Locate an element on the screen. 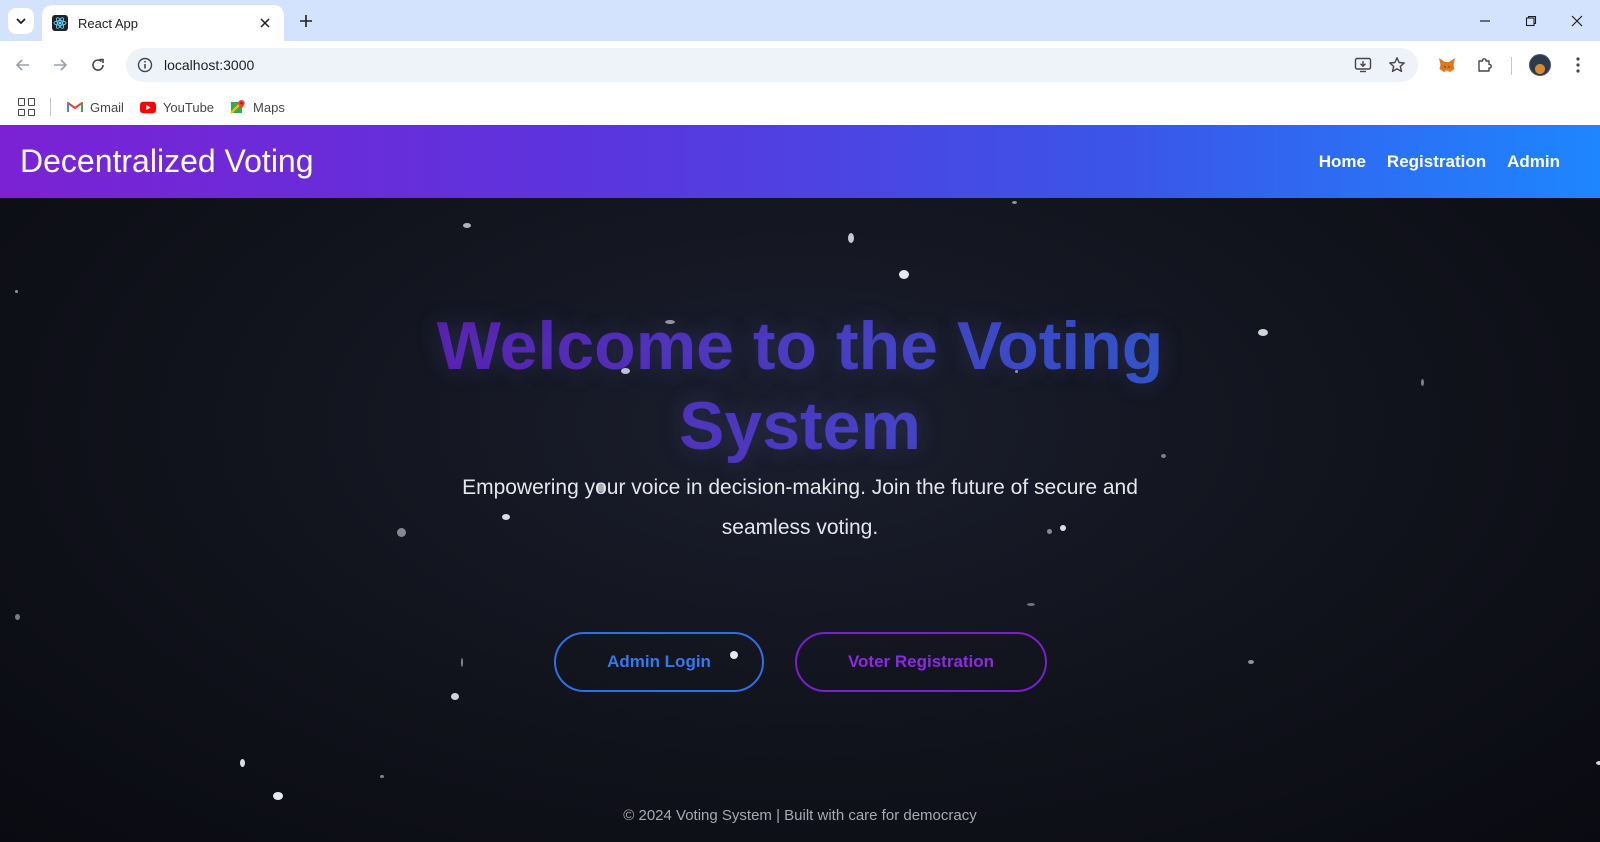  address-bar: localhost:3000 is located at coordinates (772, 65).